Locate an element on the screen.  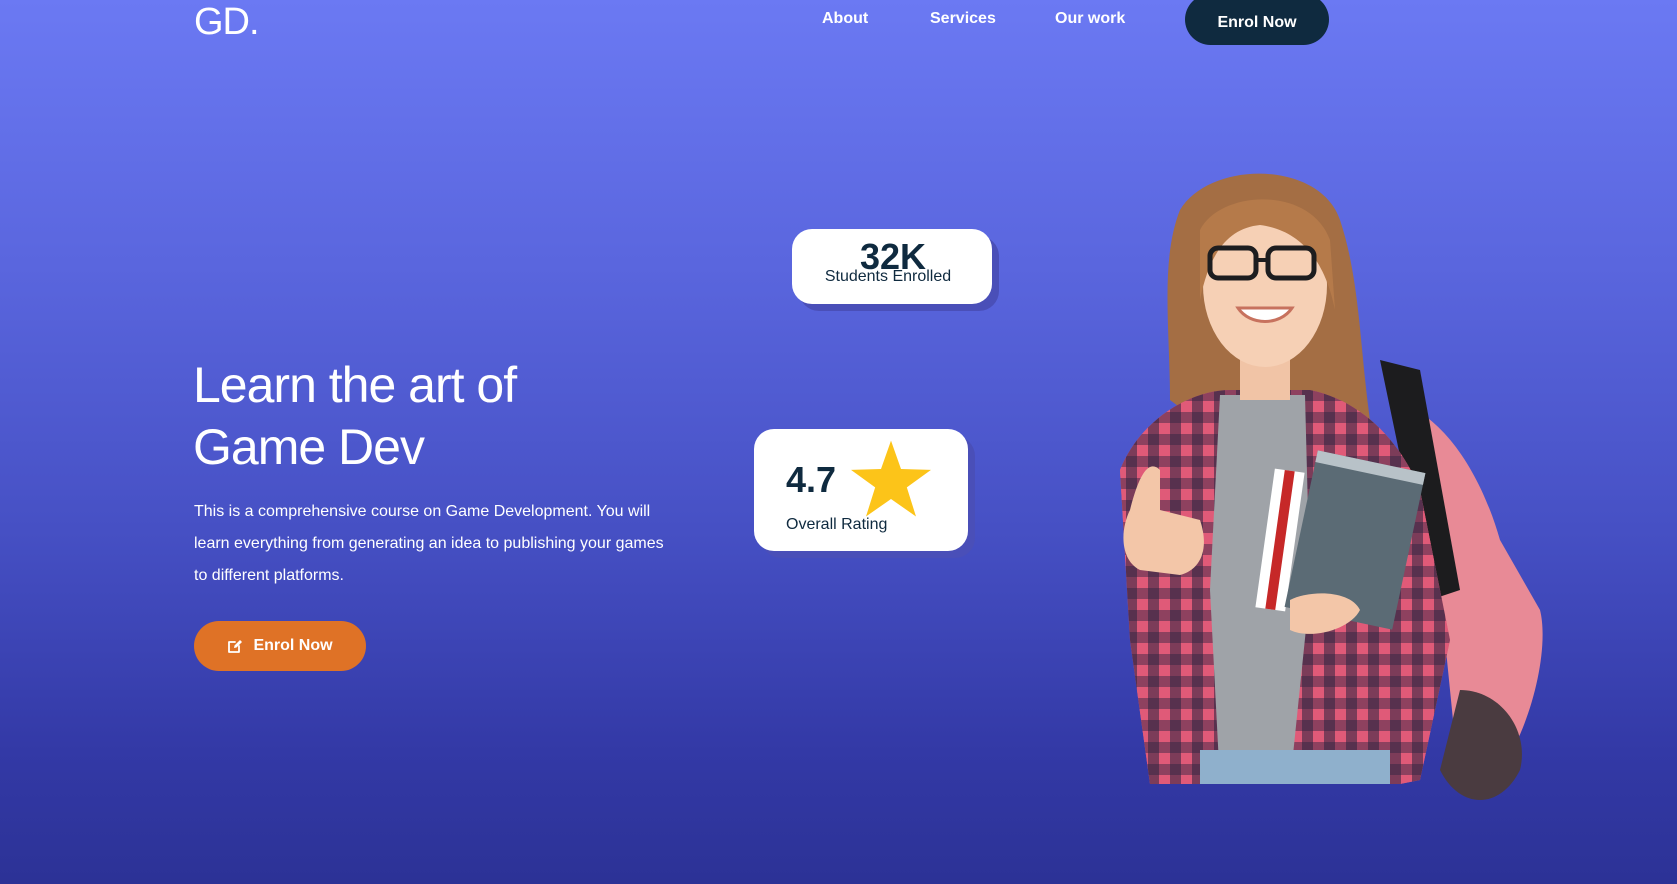
students-enrolled-card: 32K Students Enrolled is located at coordinates (892, 266).